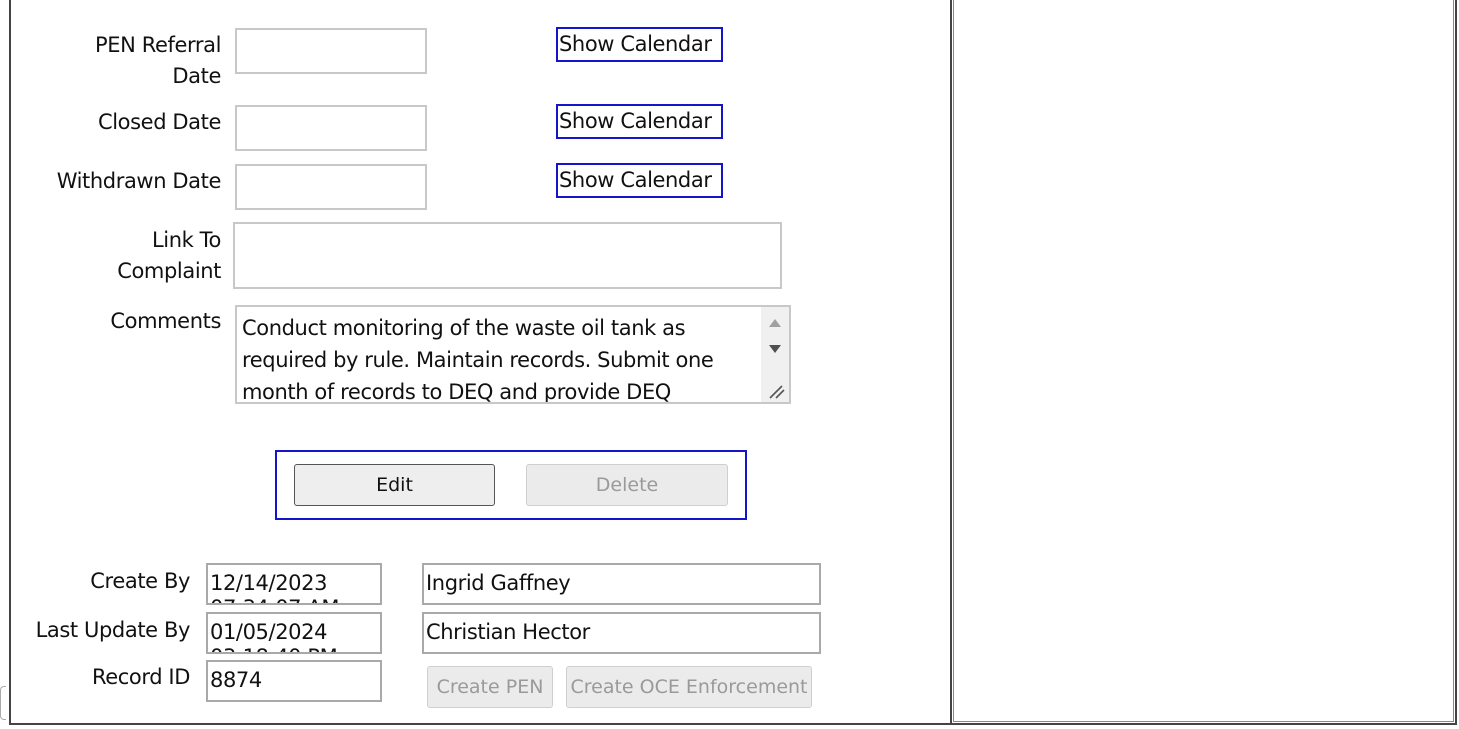  Describe the element at coordinates (331, 187) in the screenshot. I see `withdrawn-date-input` at that location.